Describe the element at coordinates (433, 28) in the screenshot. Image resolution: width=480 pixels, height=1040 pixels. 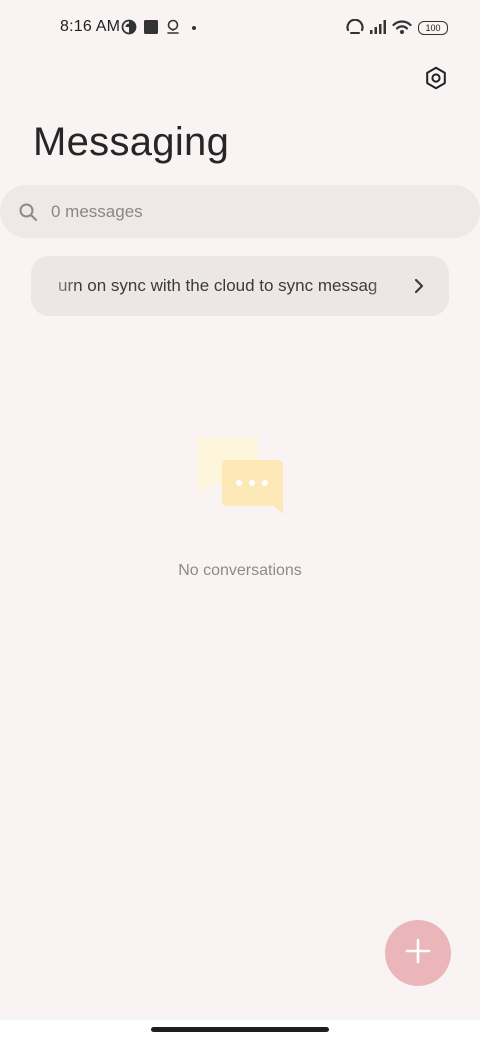
I see `battery-icon: 100` at that location.